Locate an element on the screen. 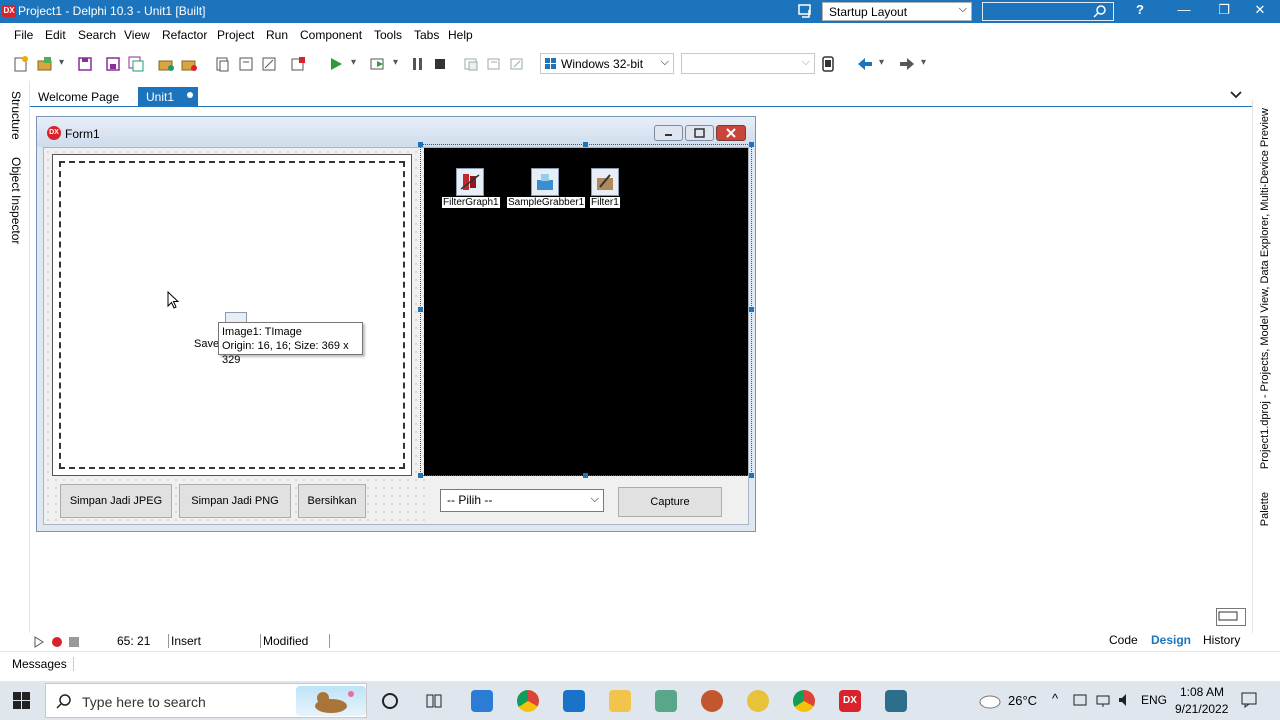  trace-into-icon is located at coordinates (471, 64).